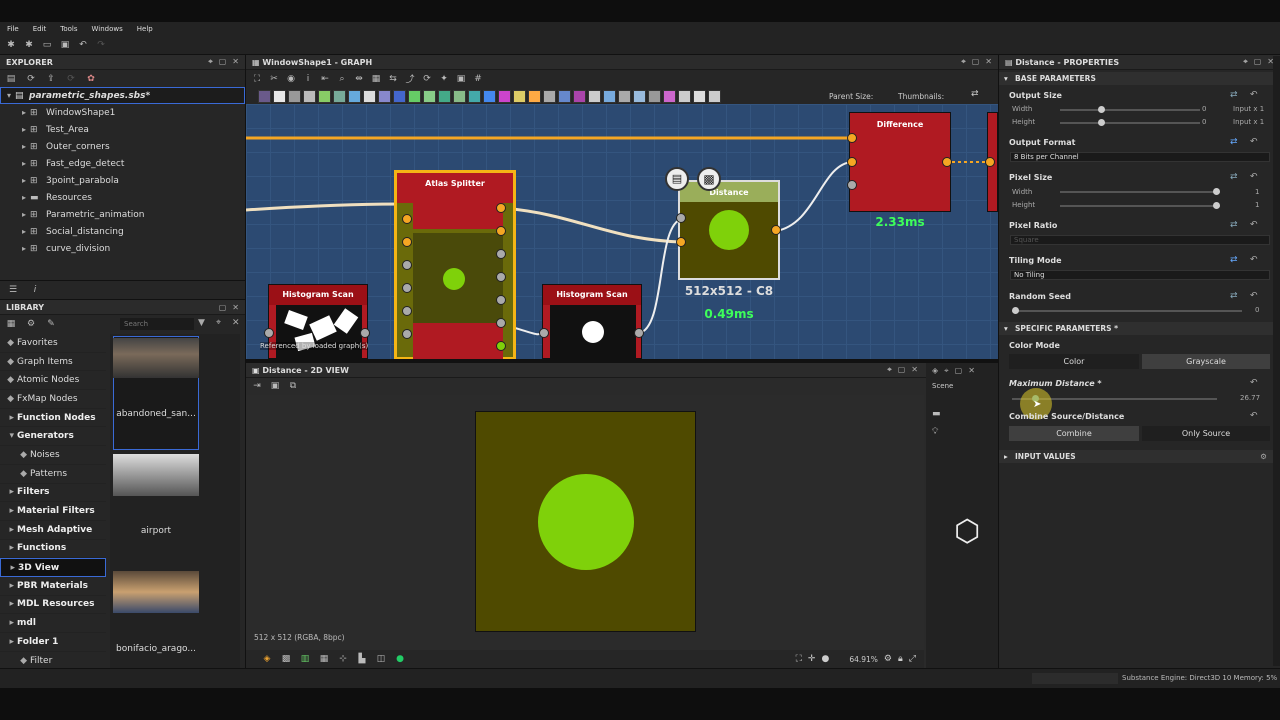  What do you see at coordinates (1257, 192) in the screenshot?
I see `pixel-width-value: 1` at bounding box center [1257, 192].